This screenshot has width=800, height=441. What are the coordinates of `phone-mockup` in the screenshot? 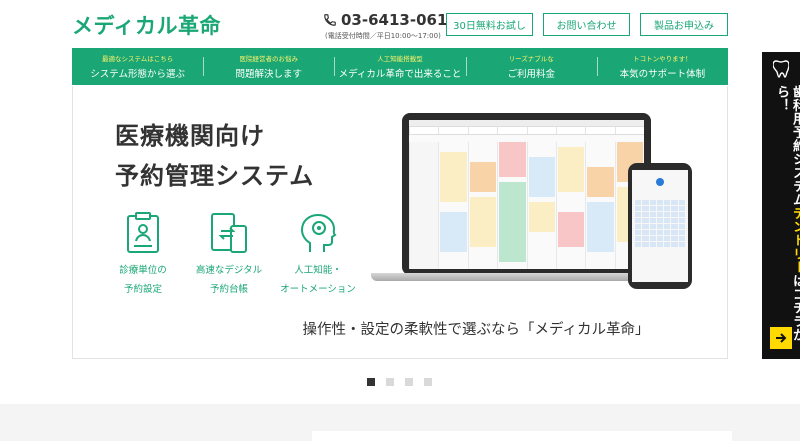 It's located at (660, 226).